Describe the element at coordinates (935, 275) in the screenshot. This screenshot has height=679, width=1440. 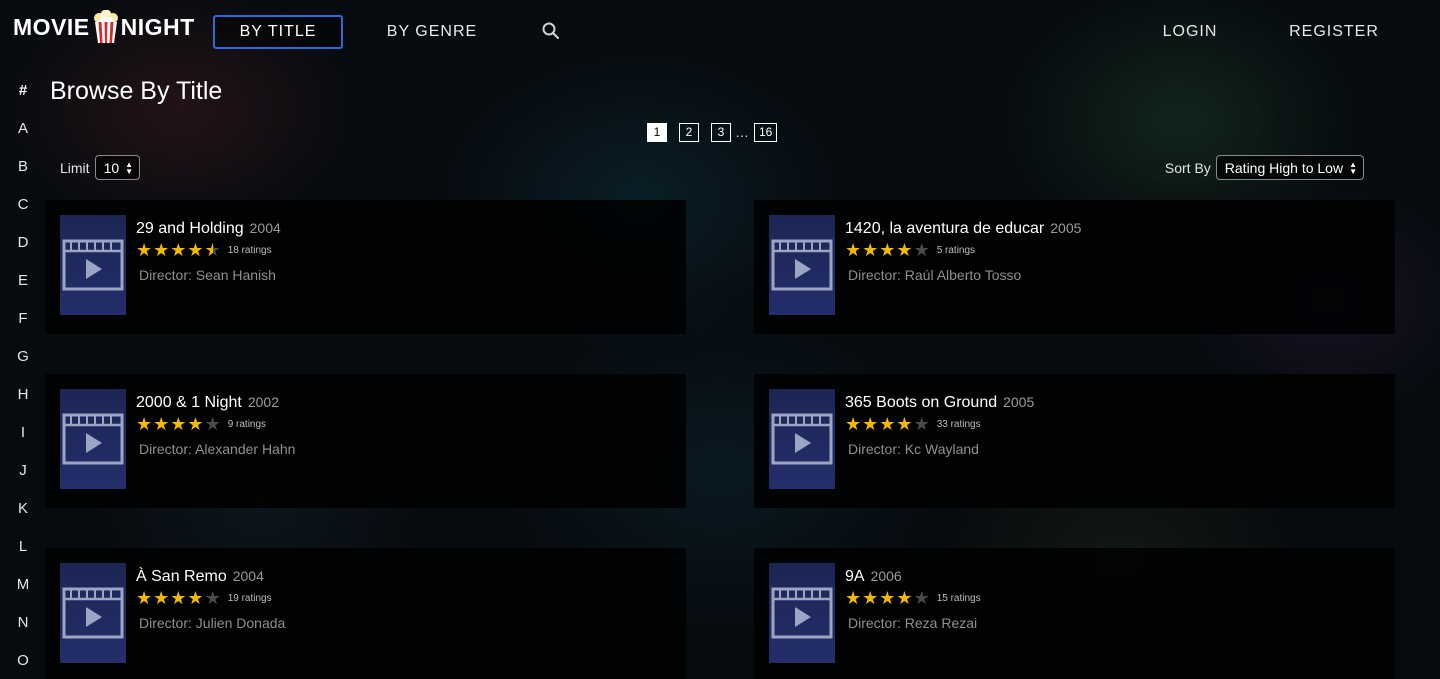
I see `movie-director: Director: Raúl Alberto Tosso` at that location.